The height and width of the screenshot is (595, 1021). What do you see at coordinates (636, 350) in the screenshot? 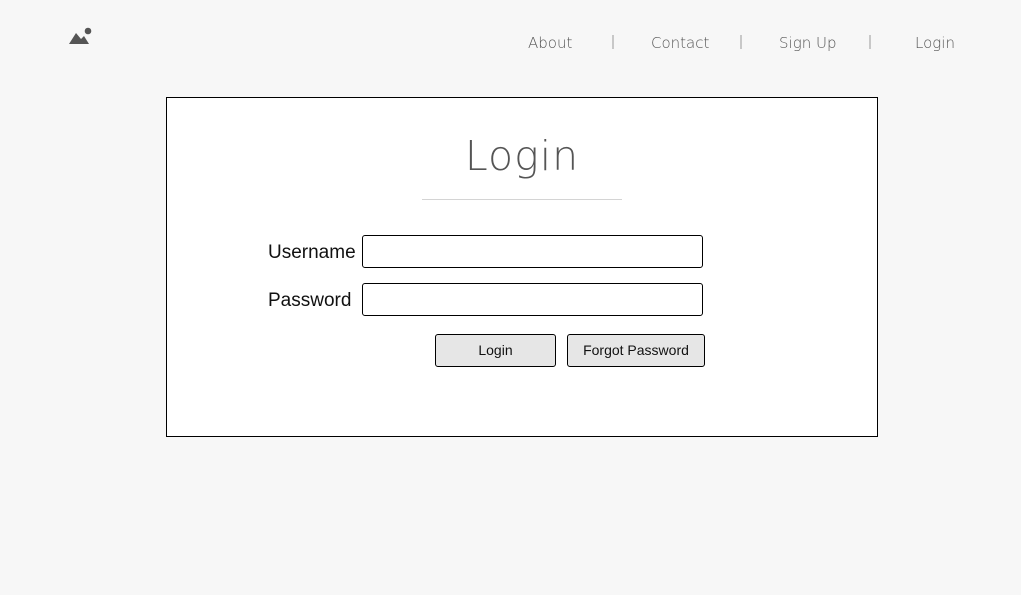
I see `forgot-password-button: Forgot Password` at bounding box center [636, 350].